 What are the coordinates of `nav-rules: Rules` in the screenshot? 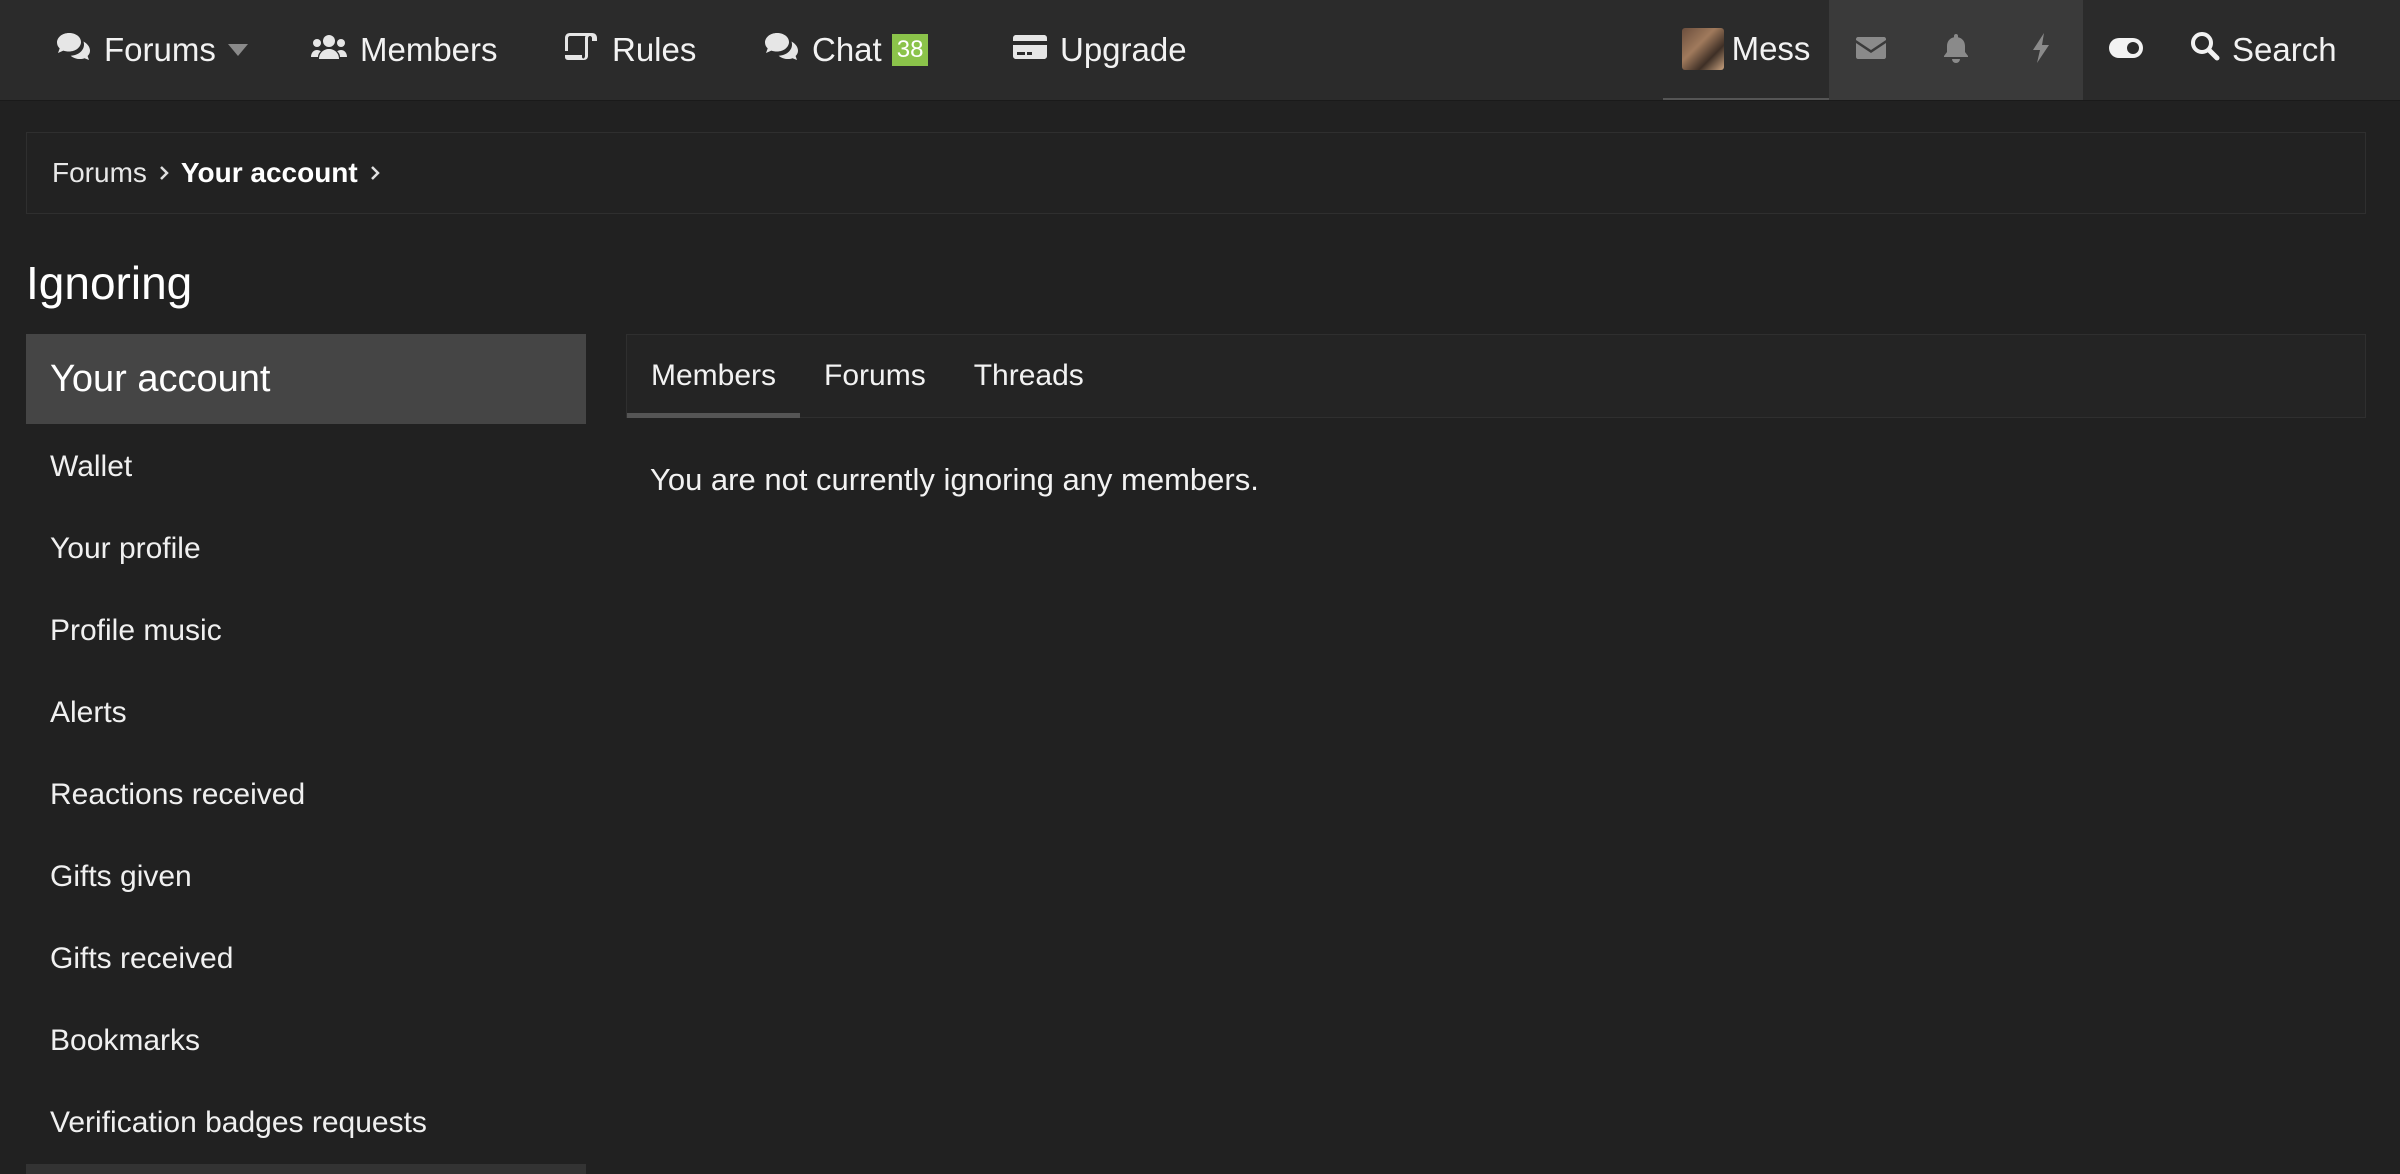 It's located at (630, 50).